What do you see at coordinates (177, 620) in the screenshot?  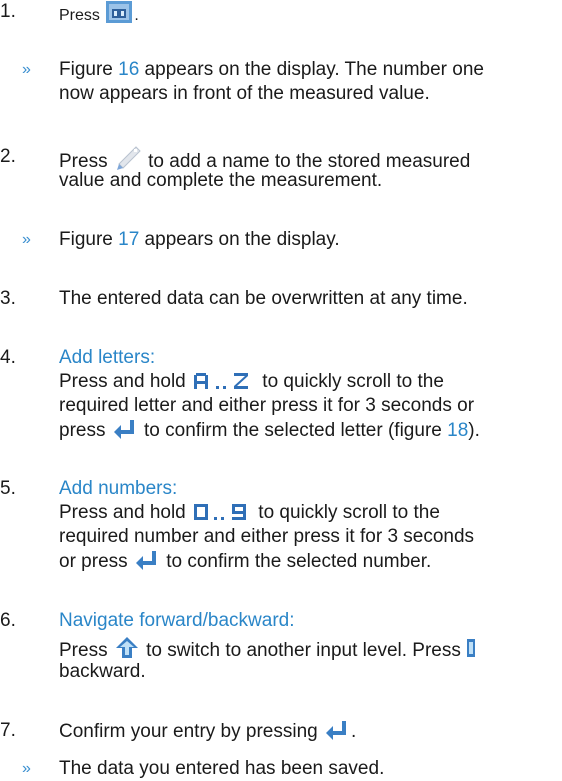 I see `step-heading: Navigate forward/backward:` at bounding box center [177, 620].